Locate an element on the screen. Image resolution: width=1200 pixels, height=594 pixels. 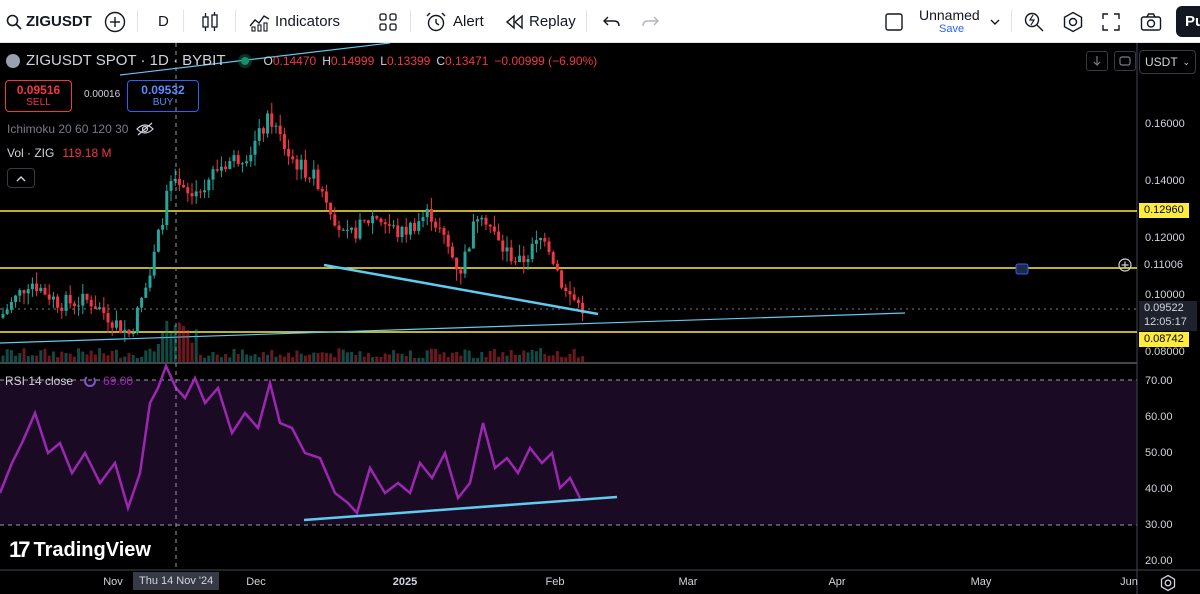
market-status-icon is located at coordinates (245, 60).